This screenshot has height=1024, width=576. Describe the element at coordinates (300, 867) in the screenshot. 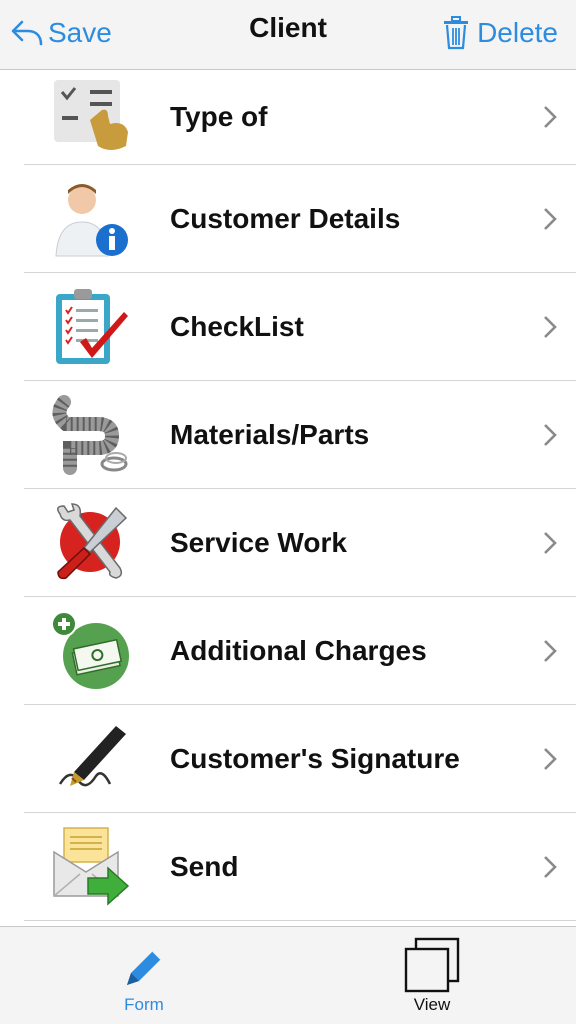

I see `list-item-send: Send` at that location.